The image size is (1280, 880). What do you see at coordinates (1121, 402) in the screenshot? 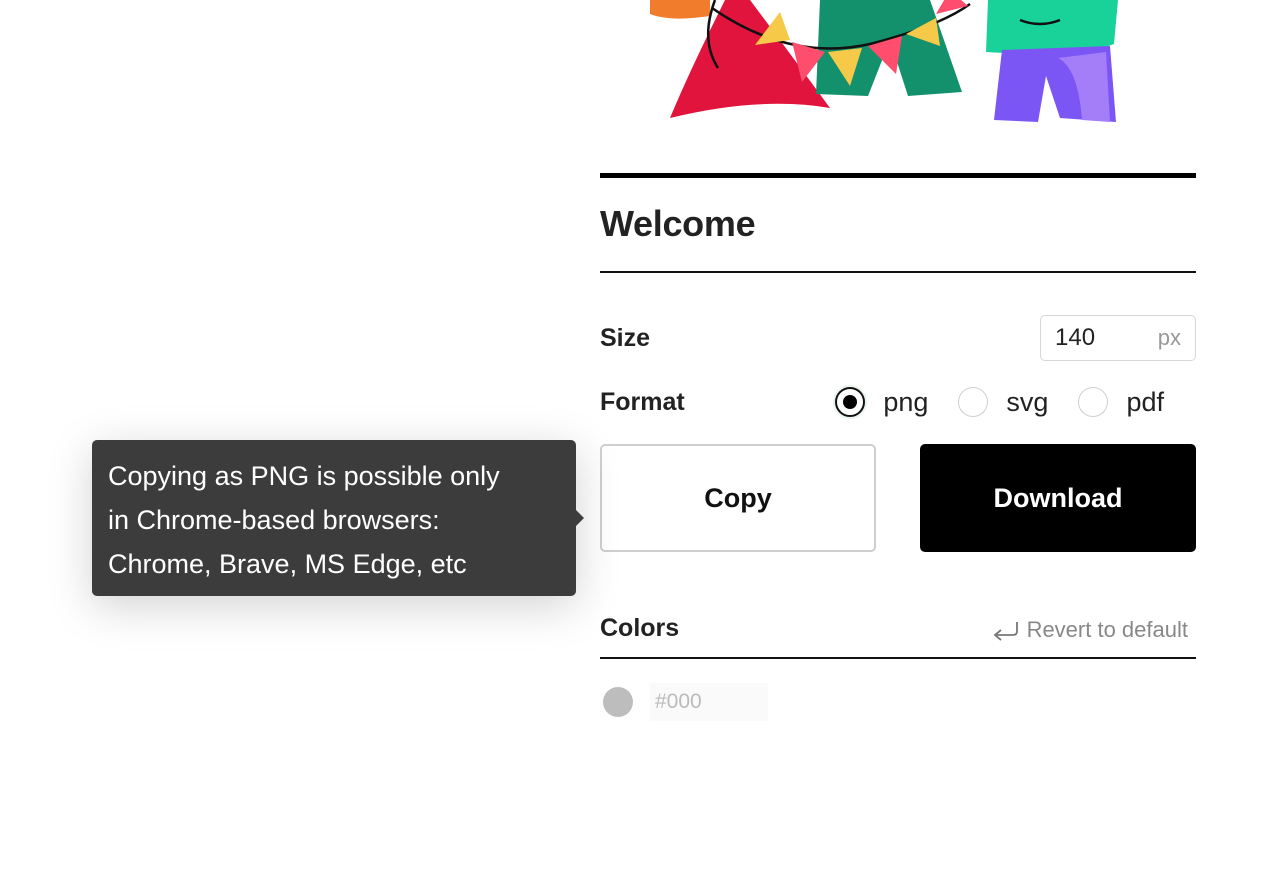
I see `format-option-pdf: pdf` at bounding box center [1121, 402].